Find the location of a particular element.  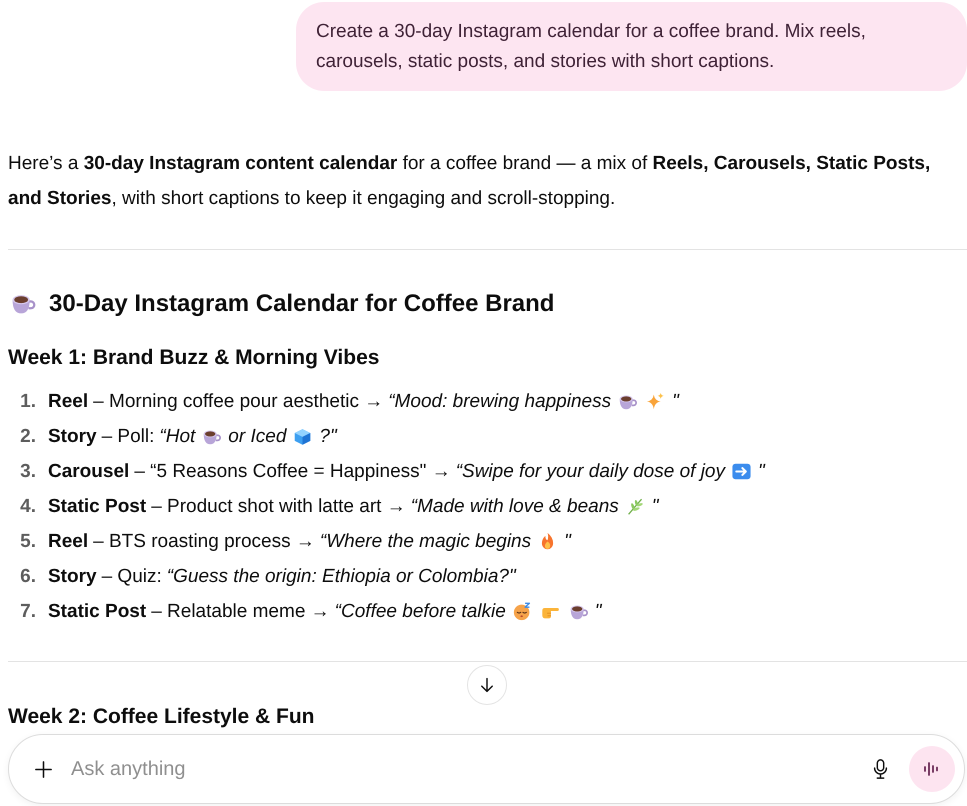

caption-text: “Where the magic begins is located at coordinates (426, 542).